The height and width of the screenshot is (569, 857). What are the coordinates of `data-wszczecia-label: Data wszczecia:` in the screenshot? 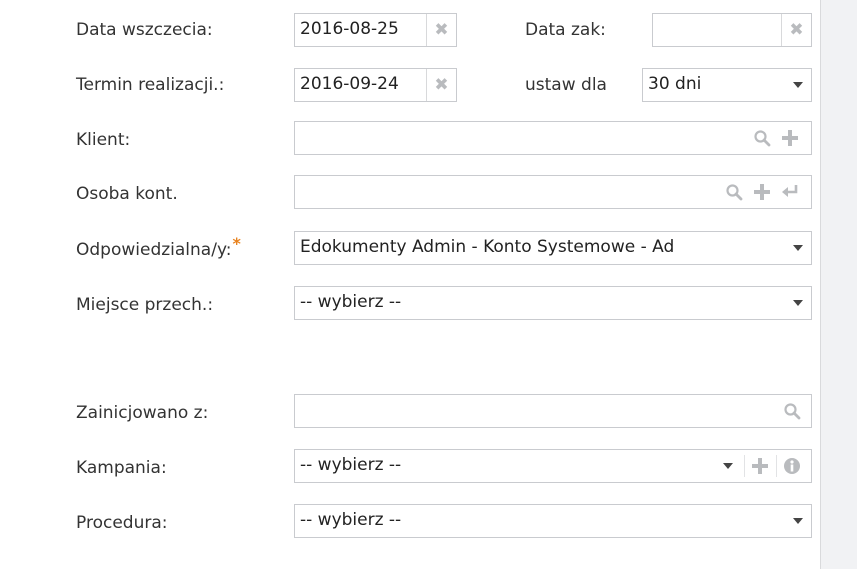 It's located at (144, 30).